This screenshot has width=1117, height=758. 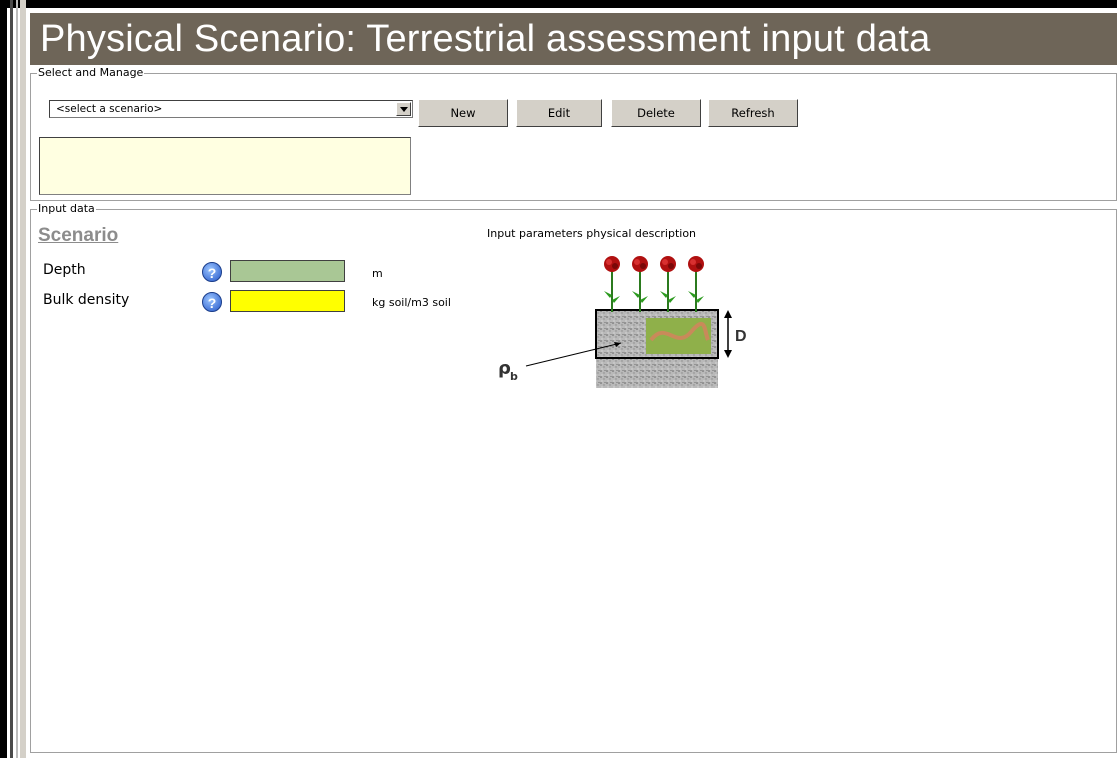 What do you see at coordinates (86, 300) in the screenshot?
I see `bulk-density-label: Bulk density` at bounding box center [86, 300].